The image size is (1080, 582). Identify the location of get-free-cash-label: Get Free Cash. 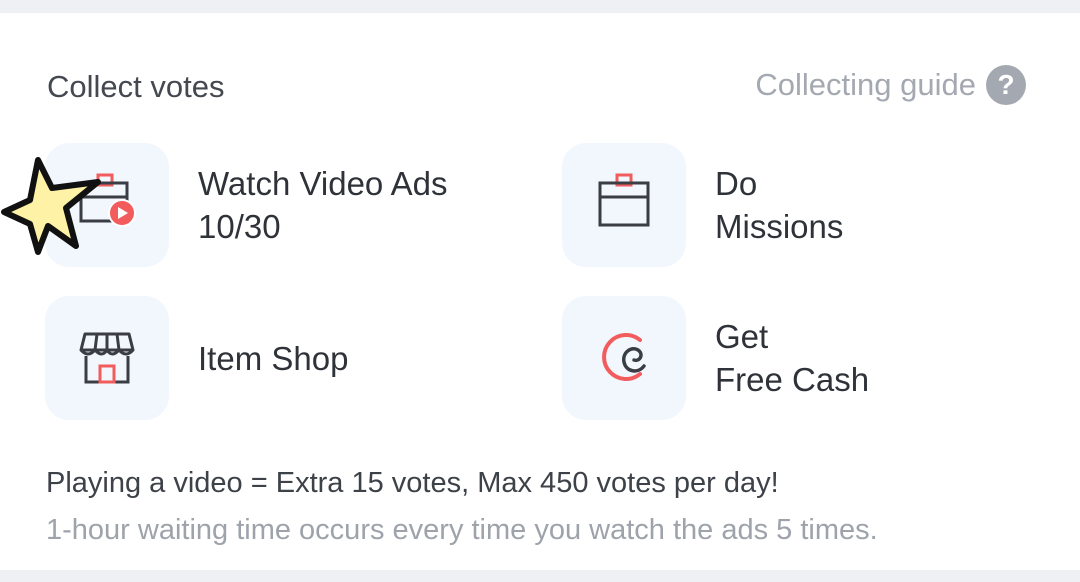
(792, 358).